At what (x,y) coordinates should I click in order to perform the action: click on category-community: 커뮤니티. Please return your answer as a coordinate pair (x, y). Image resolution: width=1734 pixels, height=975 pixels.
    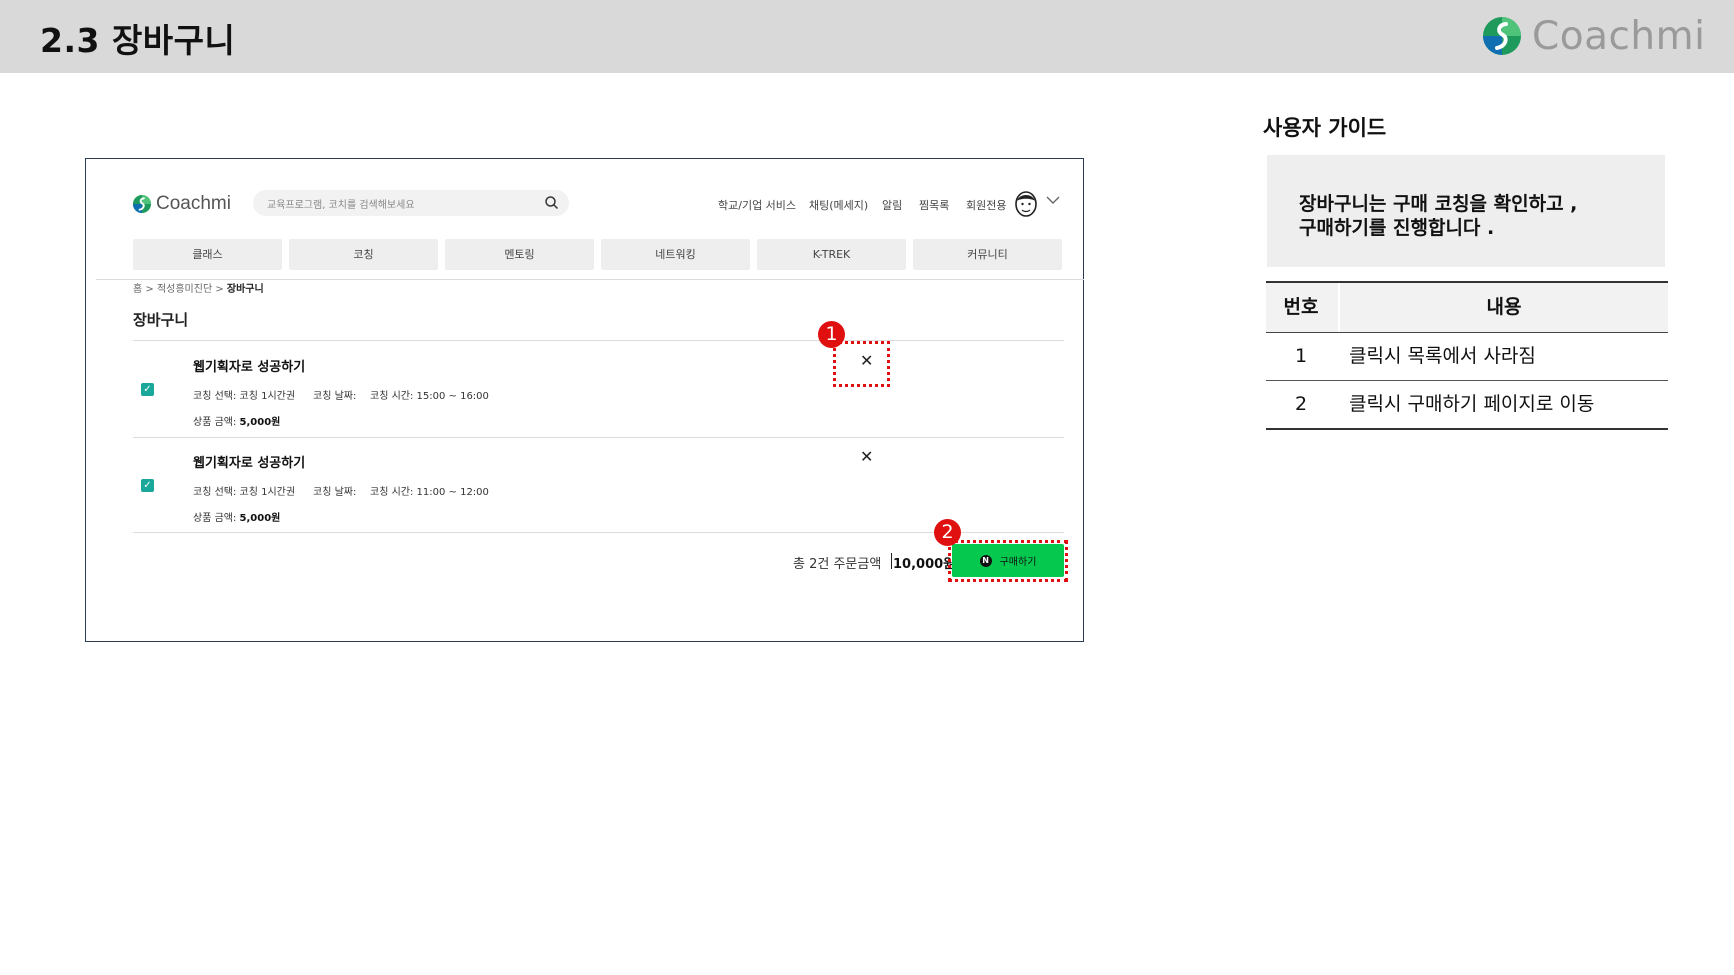
    Looking at the image, I should click on (987, 254).